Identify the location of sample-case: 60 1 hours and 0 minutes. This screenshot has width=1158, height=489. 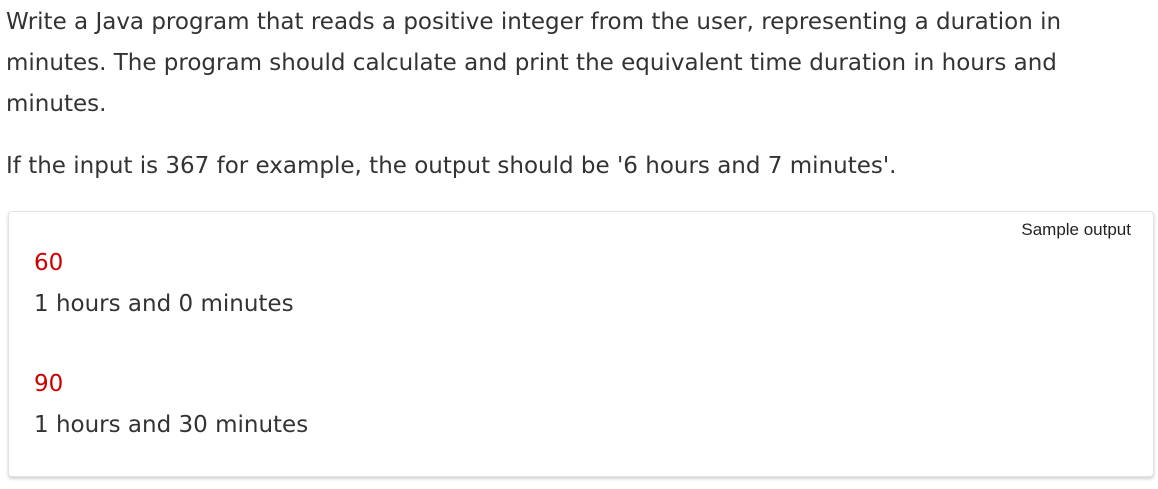
(164, 284).